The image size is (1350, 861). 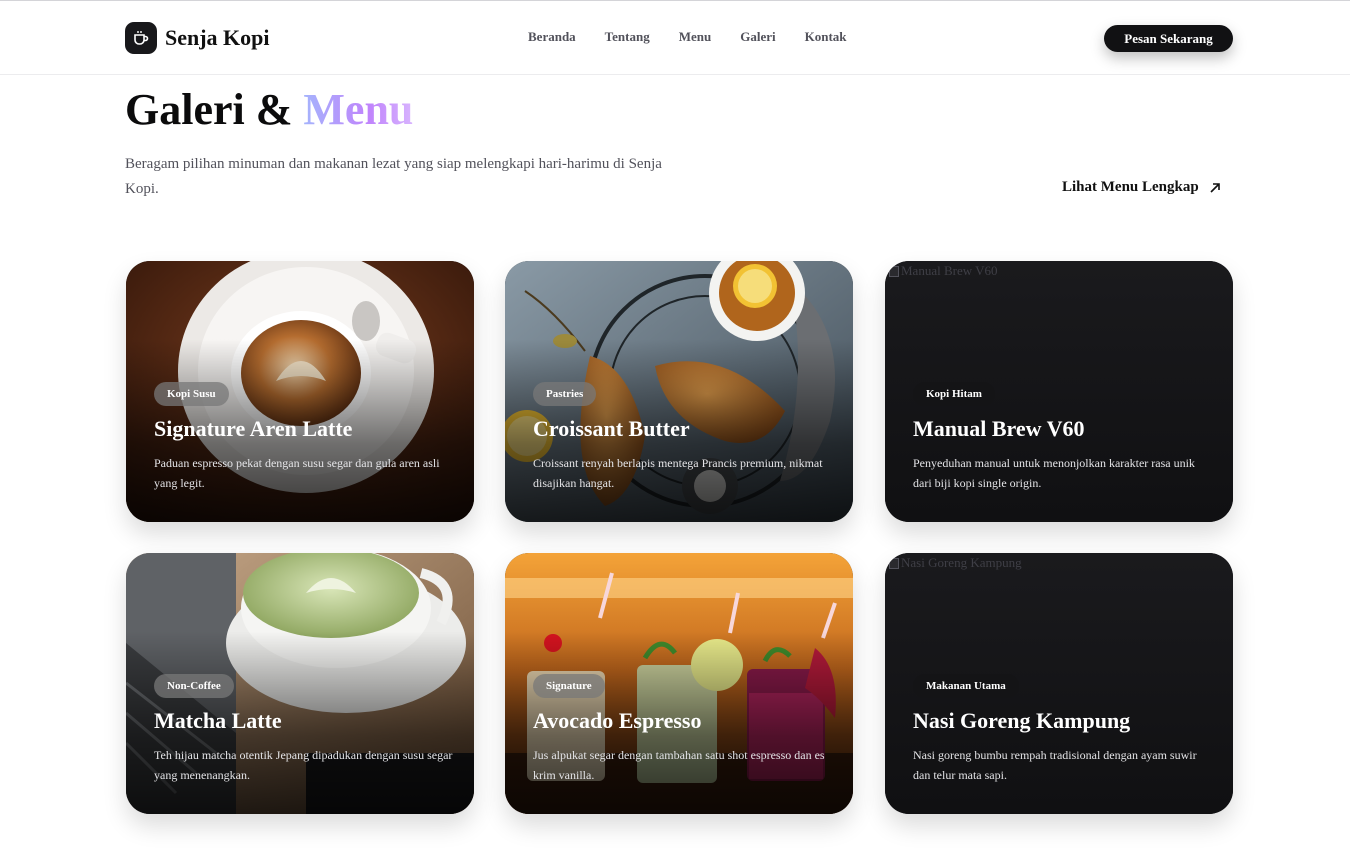 I want to click on full-menu-link: Lihat Menu Lengkap, so click(x=1141, y=187).